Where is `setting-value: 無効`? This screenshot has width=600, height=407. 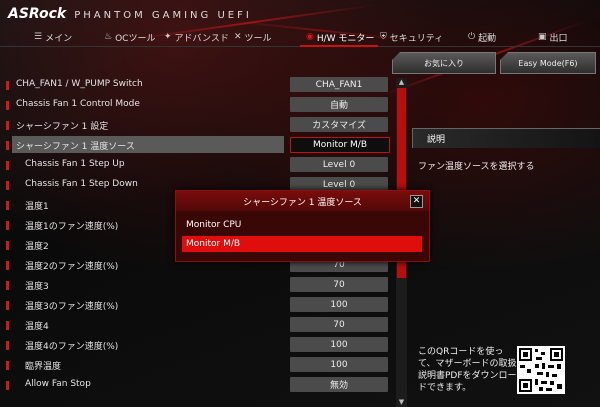
setting-value: 無効 is located at coordinates (339, 384).